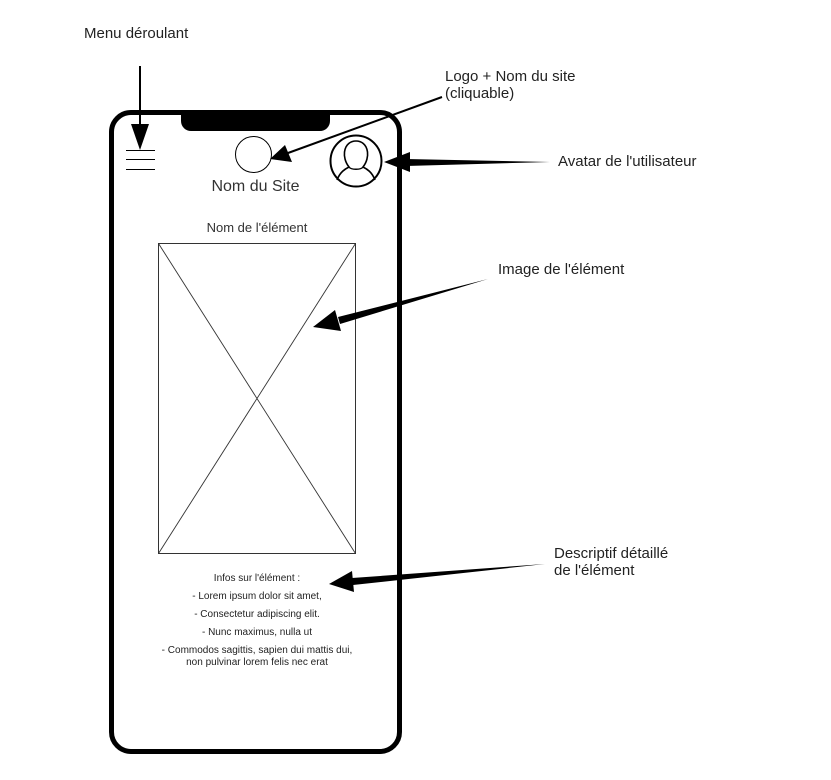 The image size is (831, 780). Describe the element at coordinates (136, 33) in the screenshot. I see `annotation-menu-label: Menu déroulant` at that location.